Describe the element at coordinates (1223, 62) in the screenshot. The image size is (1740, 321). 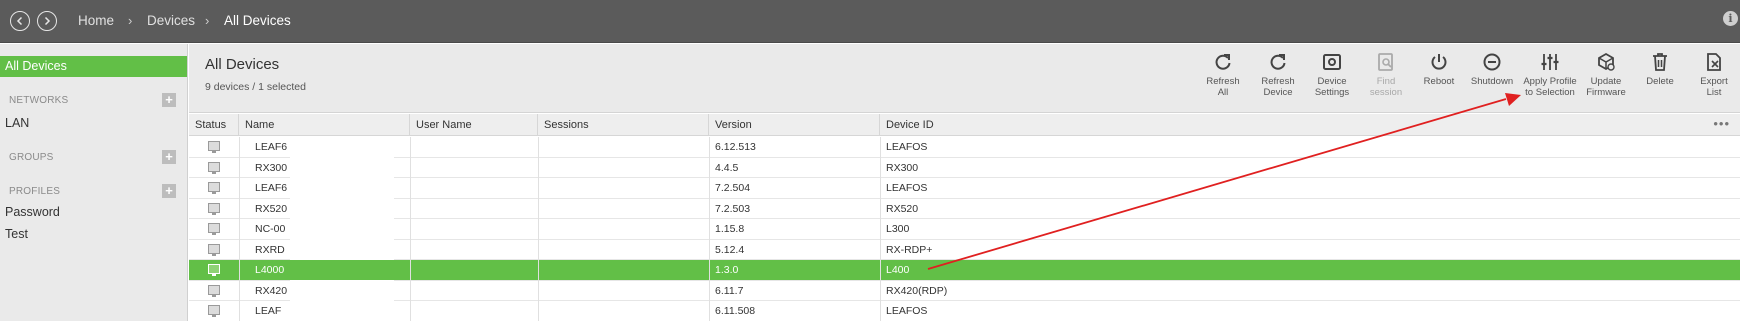
I see `refresh-all-icon` at that location.